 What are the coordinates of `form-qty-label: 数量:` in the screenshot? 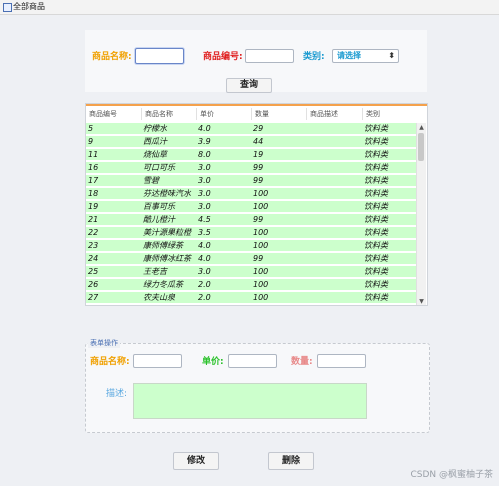 It's located at (302, 362).